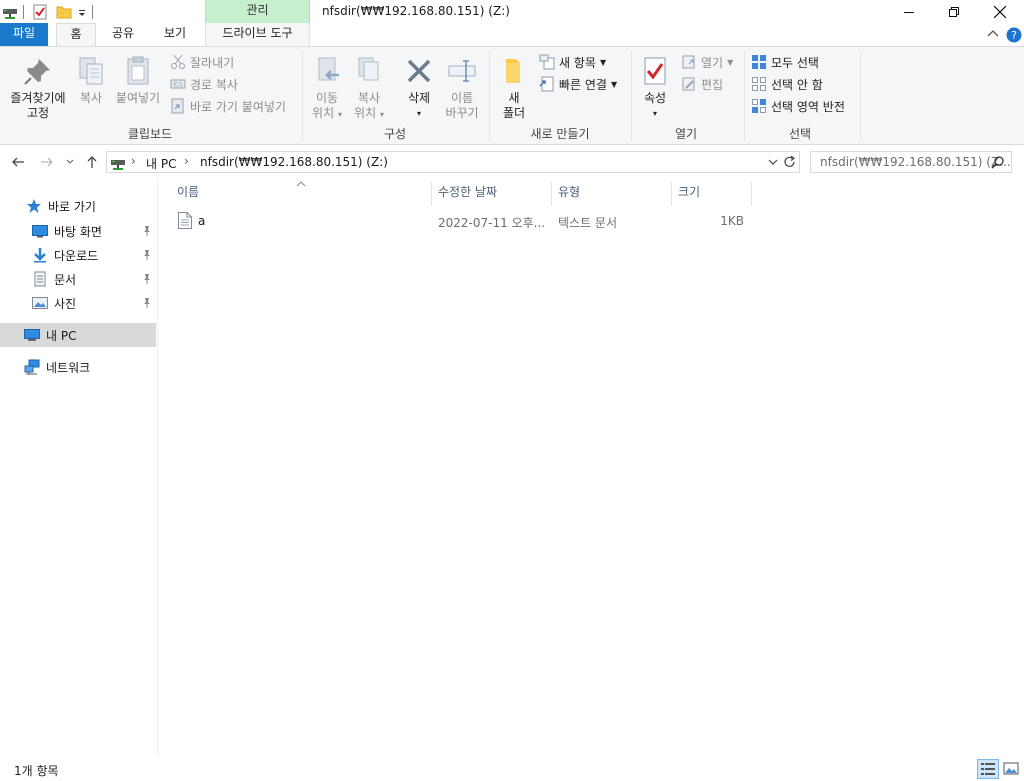  Describe the element at coordinates (368, 69) in the screenshot. I see `copy-to-icon` at that location.